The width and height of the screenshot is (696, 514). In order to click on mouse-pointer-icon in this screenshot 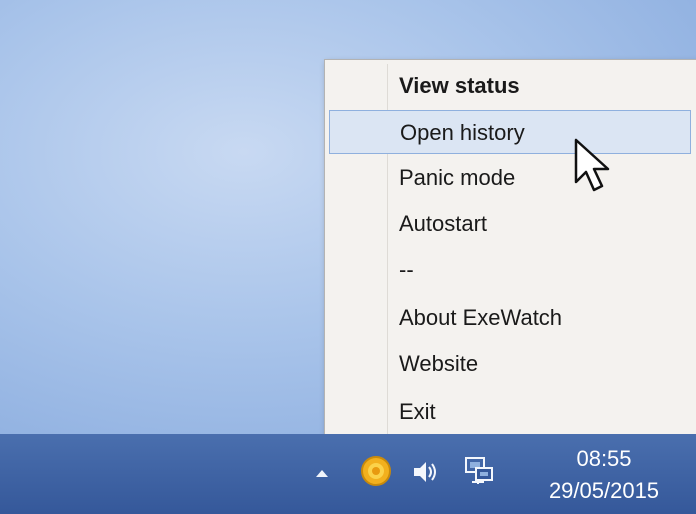, I will do `click(592, 165)`.